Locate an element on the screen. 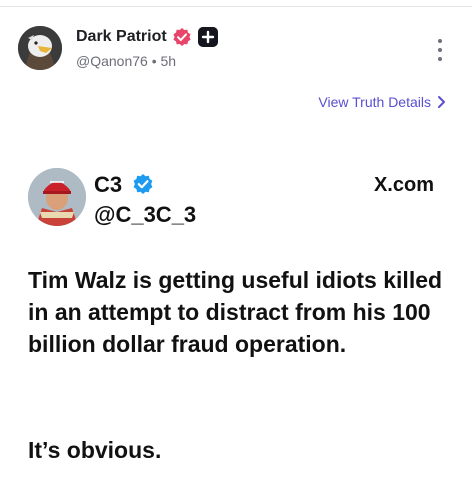 The width and height of the screenshot is (472, 500). embedded-author-avatar is located at coordinates (57, 197).